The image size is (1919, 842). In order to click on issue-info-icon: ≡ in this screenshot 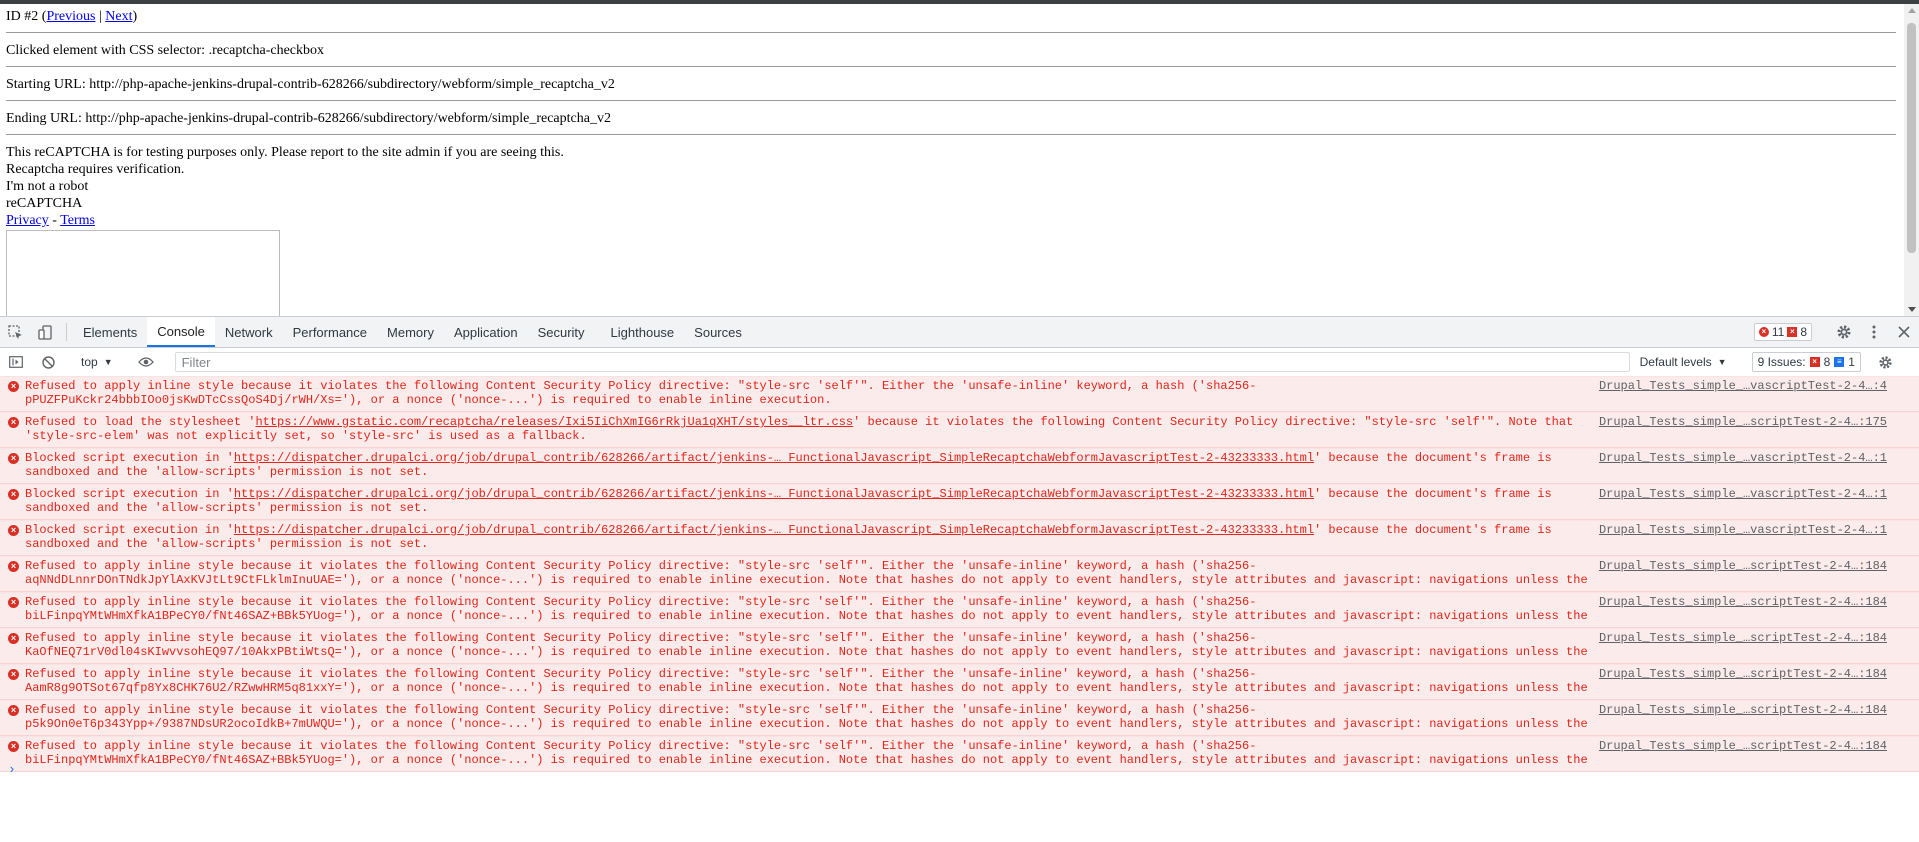, I will do `click(1839, 362)`.